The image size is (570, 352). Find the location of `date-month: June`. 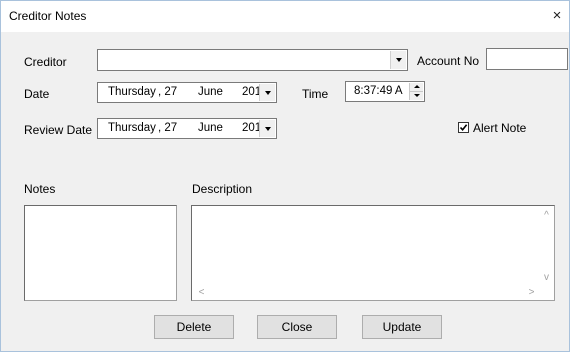

date-month: June is located at coordinates (210, 92).